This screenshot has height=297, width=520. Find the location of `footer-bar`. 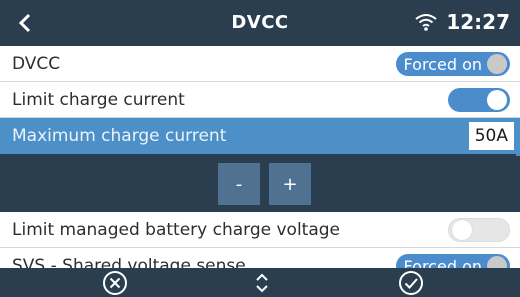

footer-bar is located at coordinates (260, 282).